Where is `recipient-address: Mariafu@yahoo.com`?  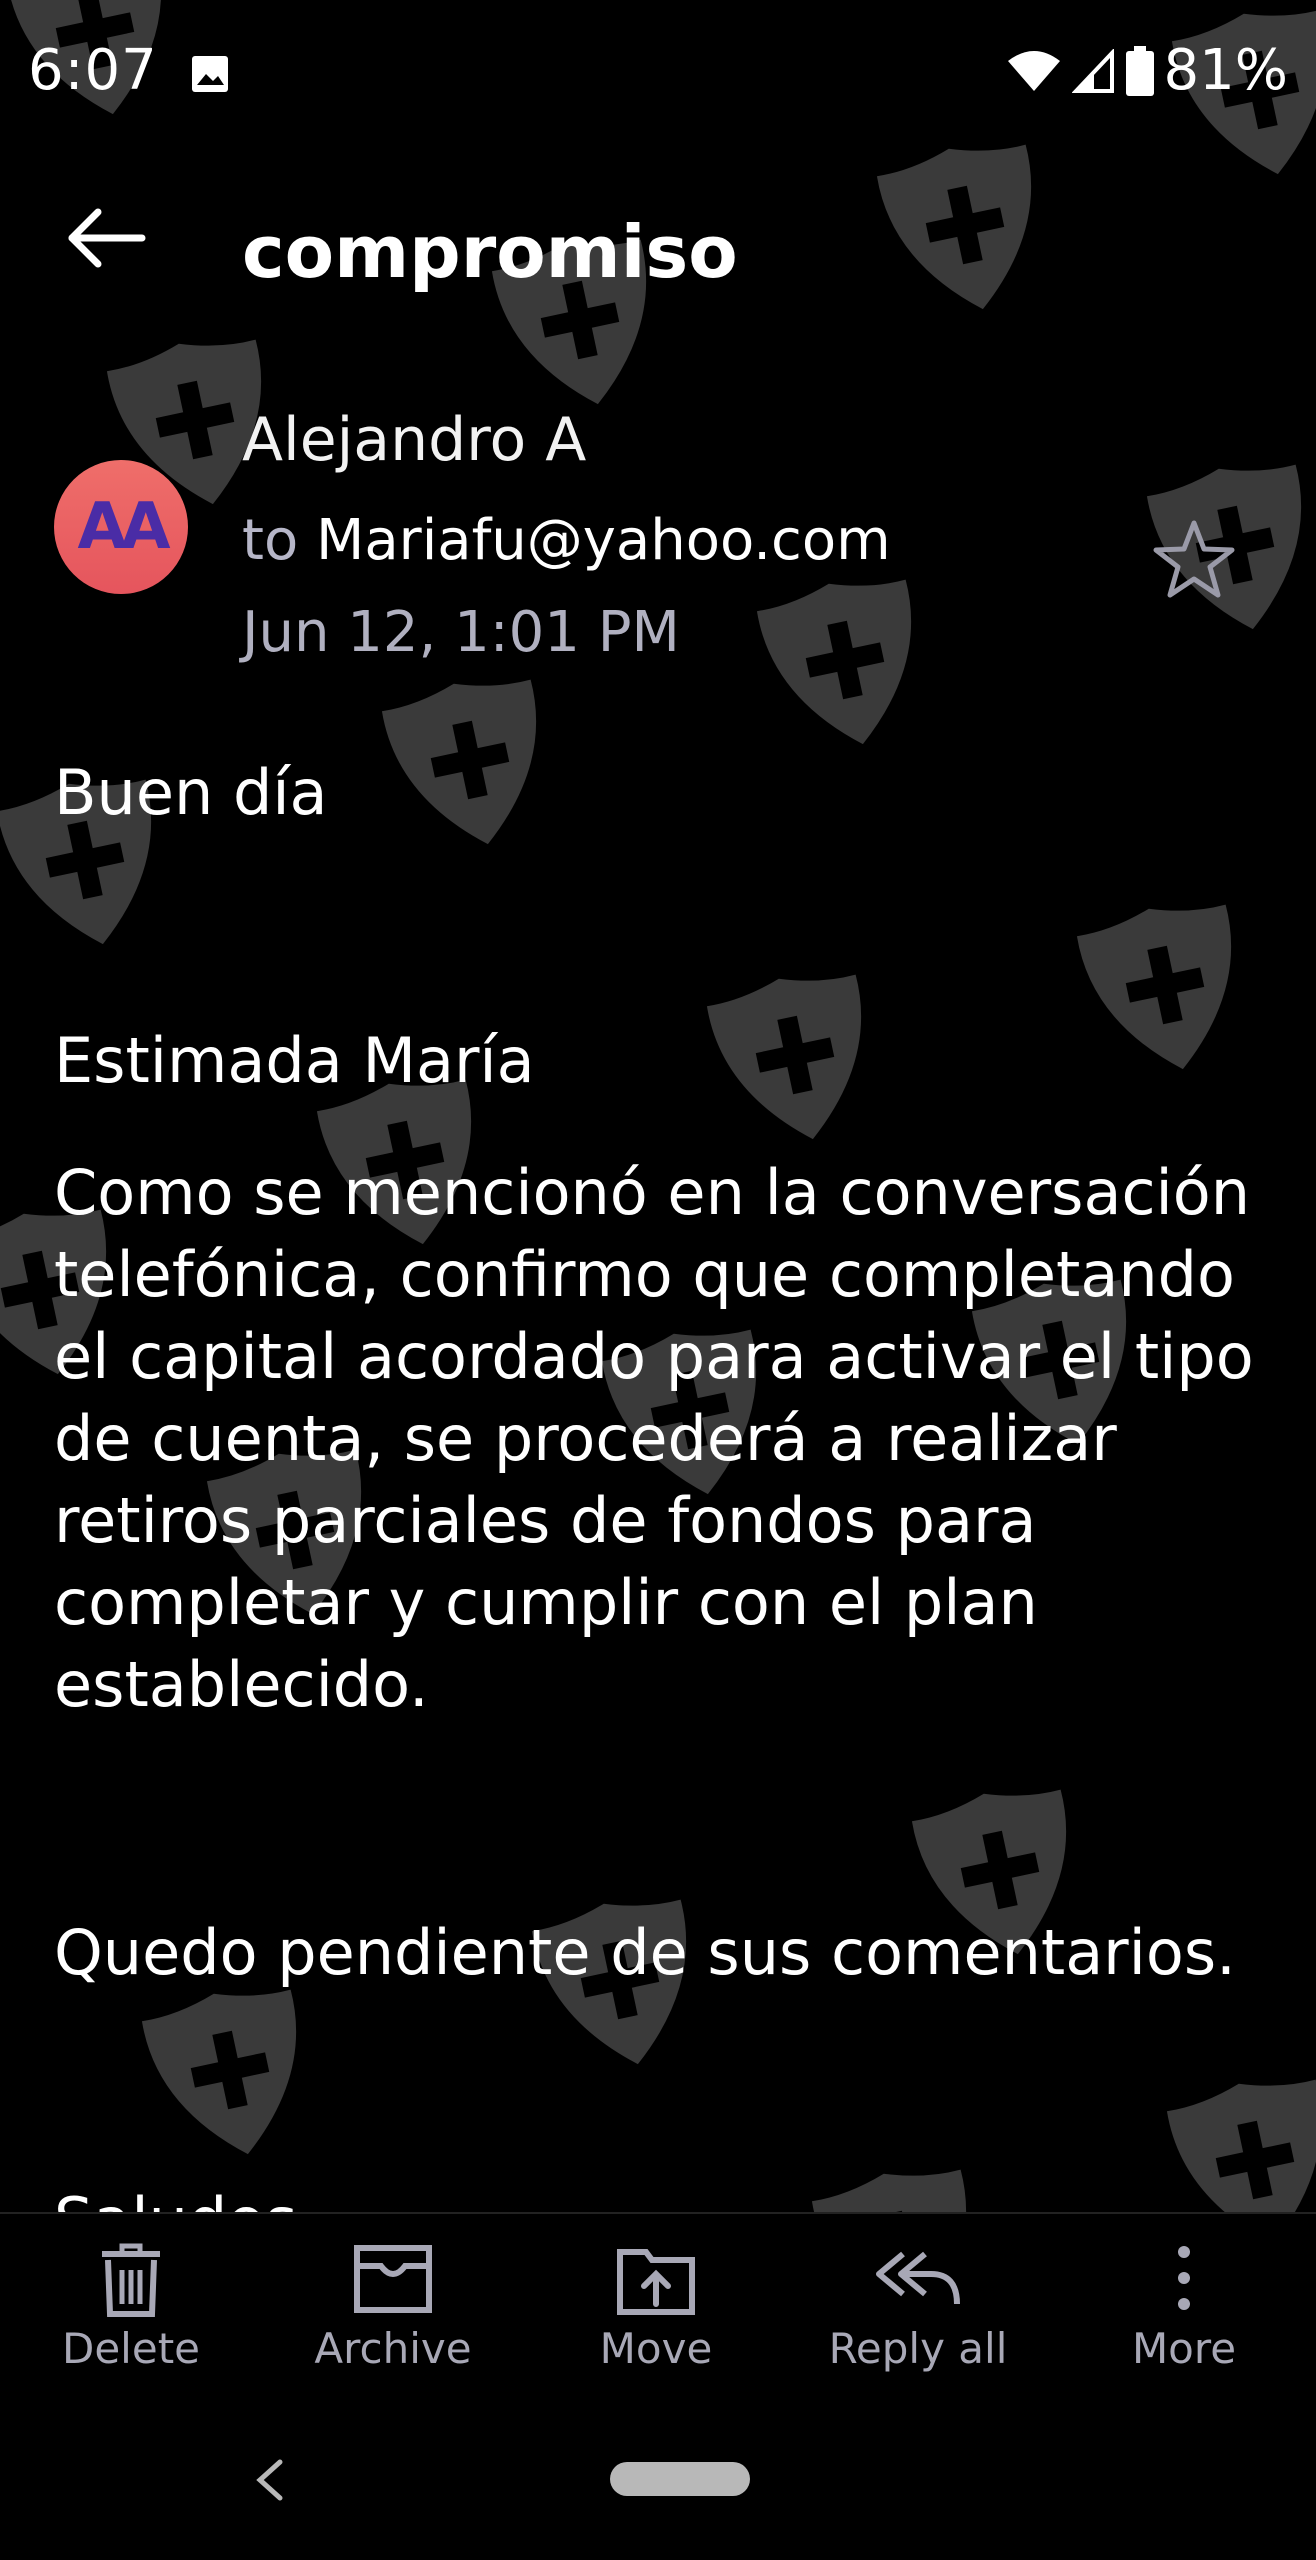 recipient-address: Mariafu@yahoo.com is located at coordinates (603, 540).